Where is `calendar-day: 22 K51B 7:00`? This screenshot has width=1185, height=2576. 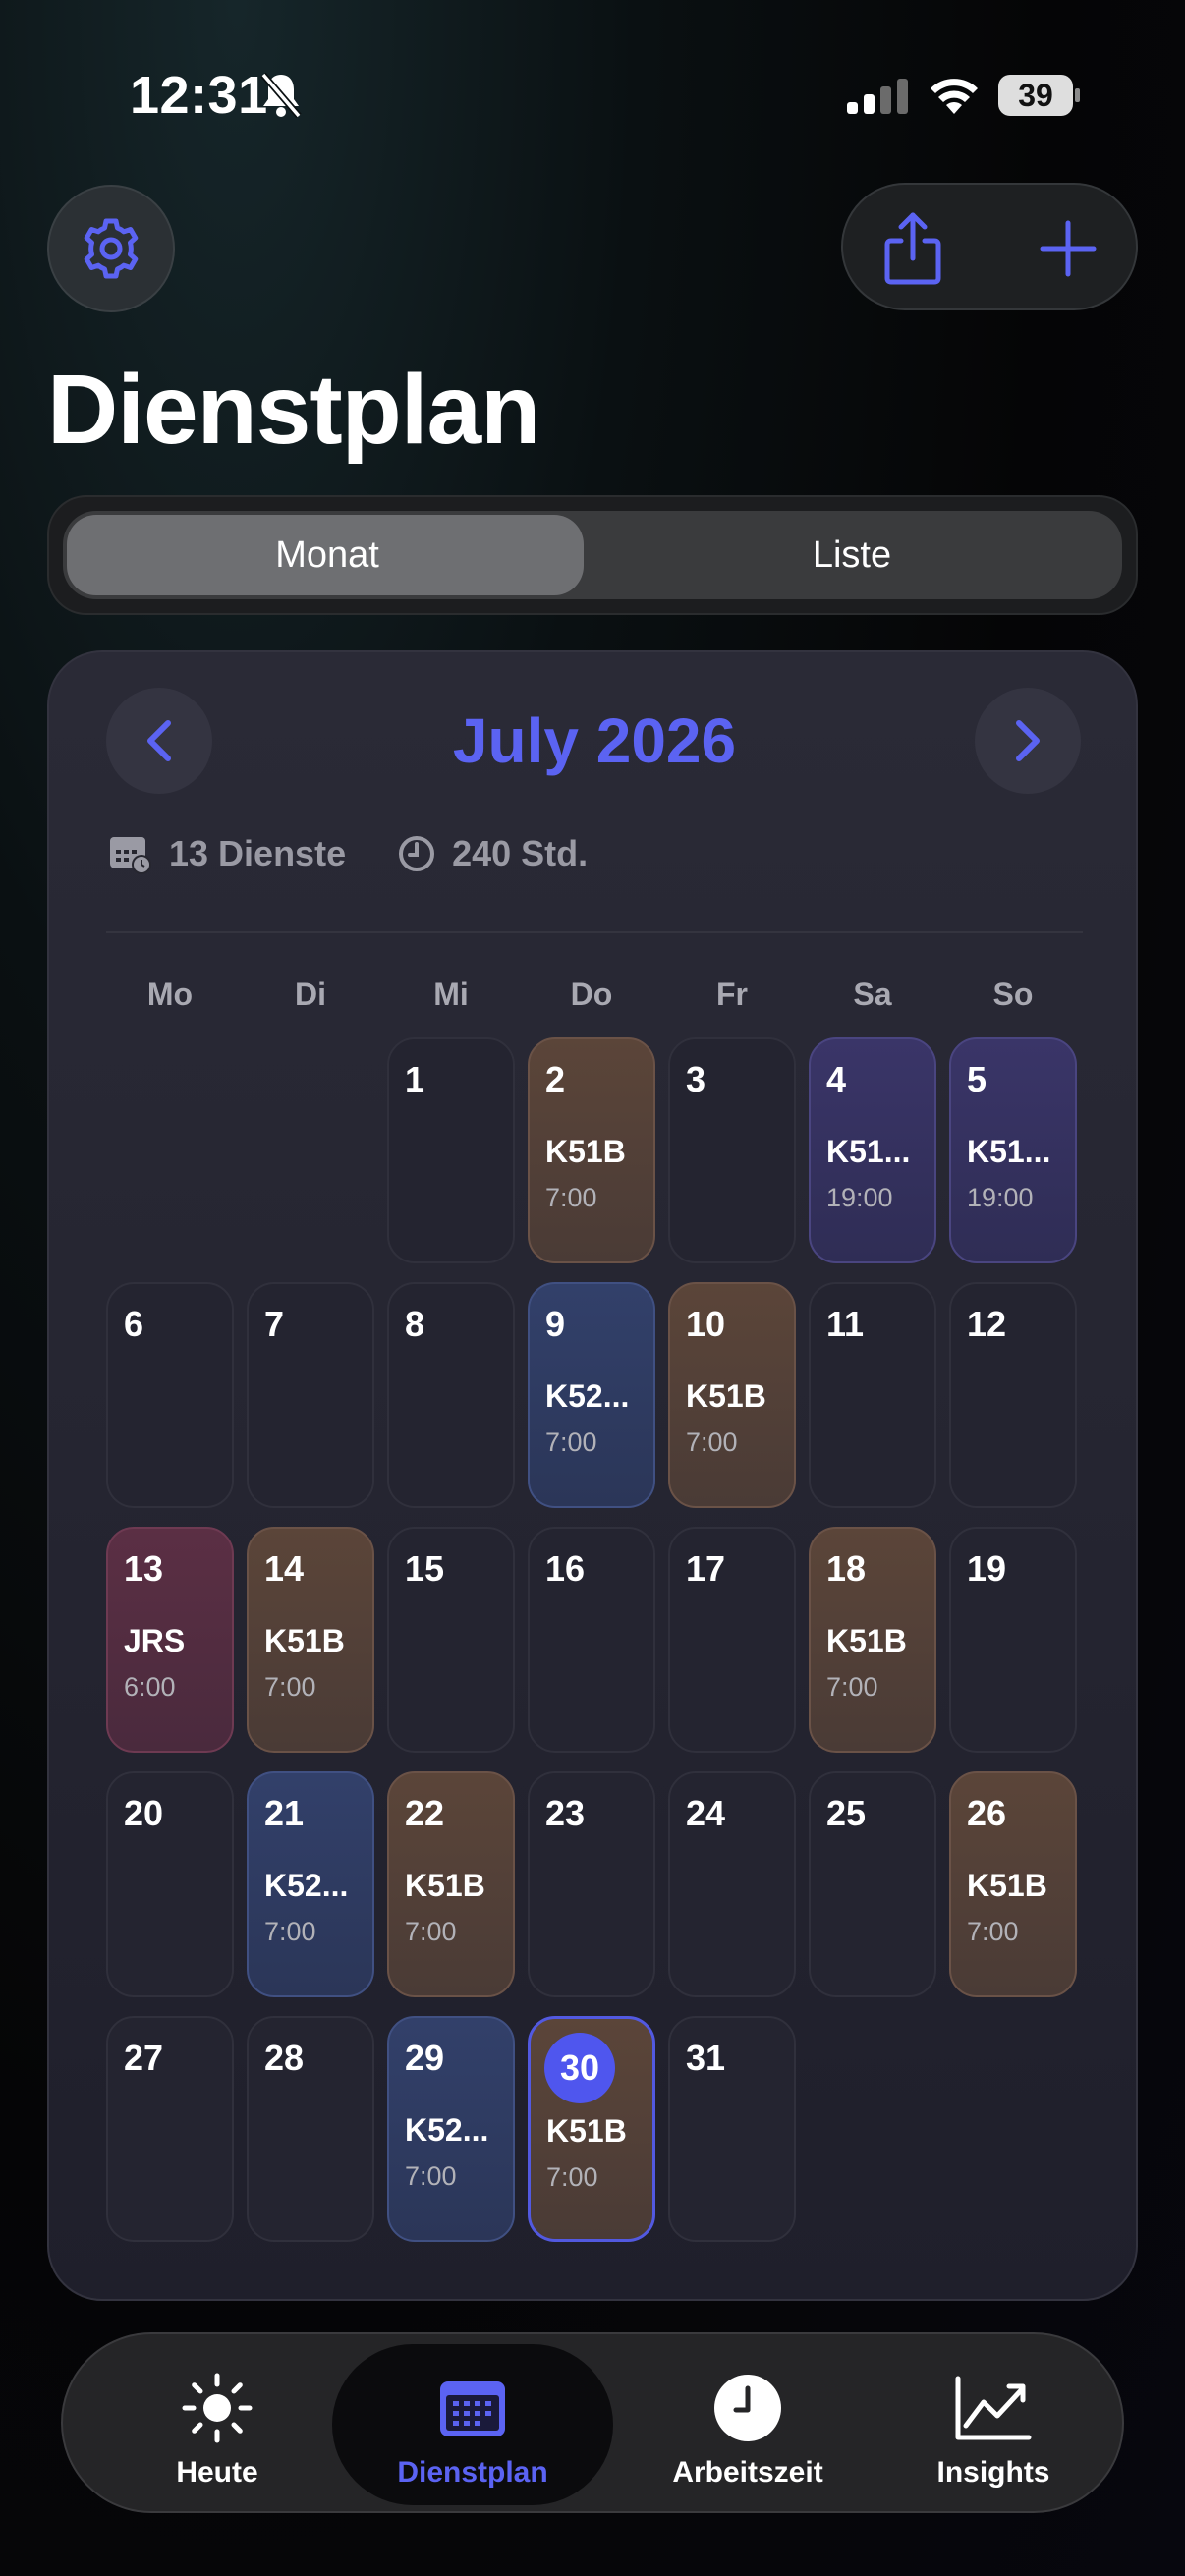 calendar-day: 22 K51B 7:00 is located at coordinates (451, 1884).